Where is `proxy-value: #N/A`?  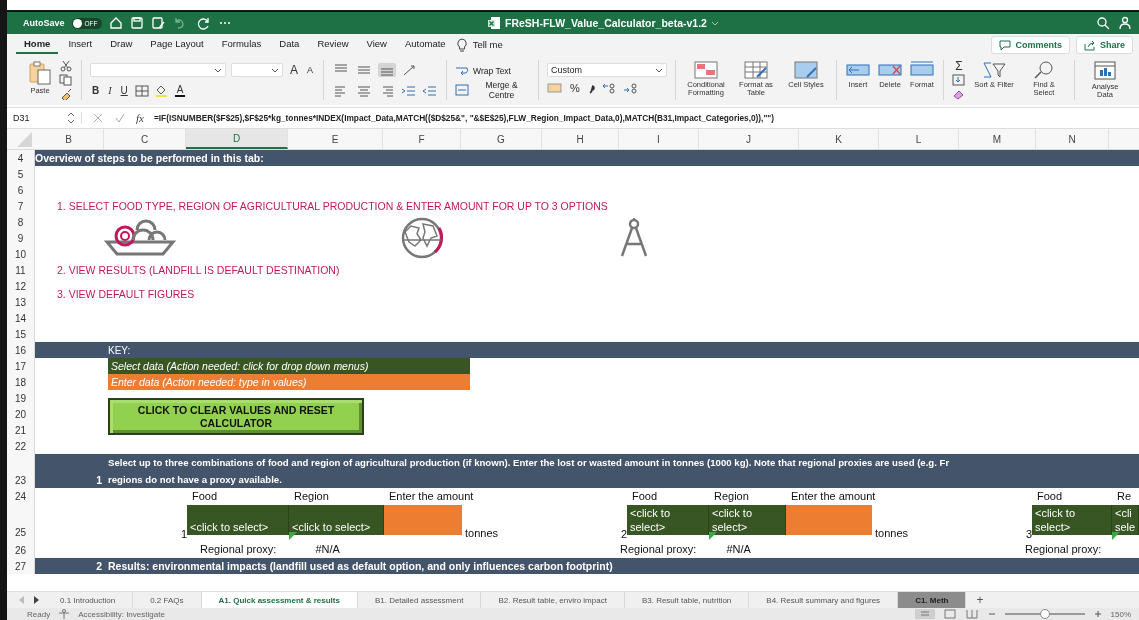 proxy-value: #N/A is located at coordinates (327, 549).